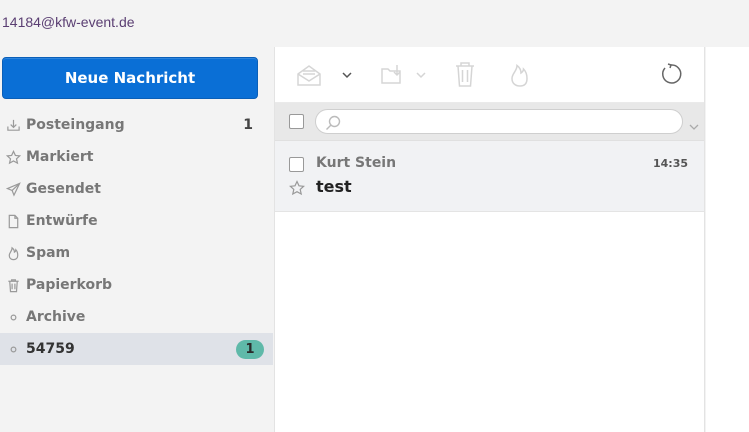  What do you see at coordinates (670, 163) in the screenshot?
I see `message-time: 14:35` at bounding box center [670, 163].